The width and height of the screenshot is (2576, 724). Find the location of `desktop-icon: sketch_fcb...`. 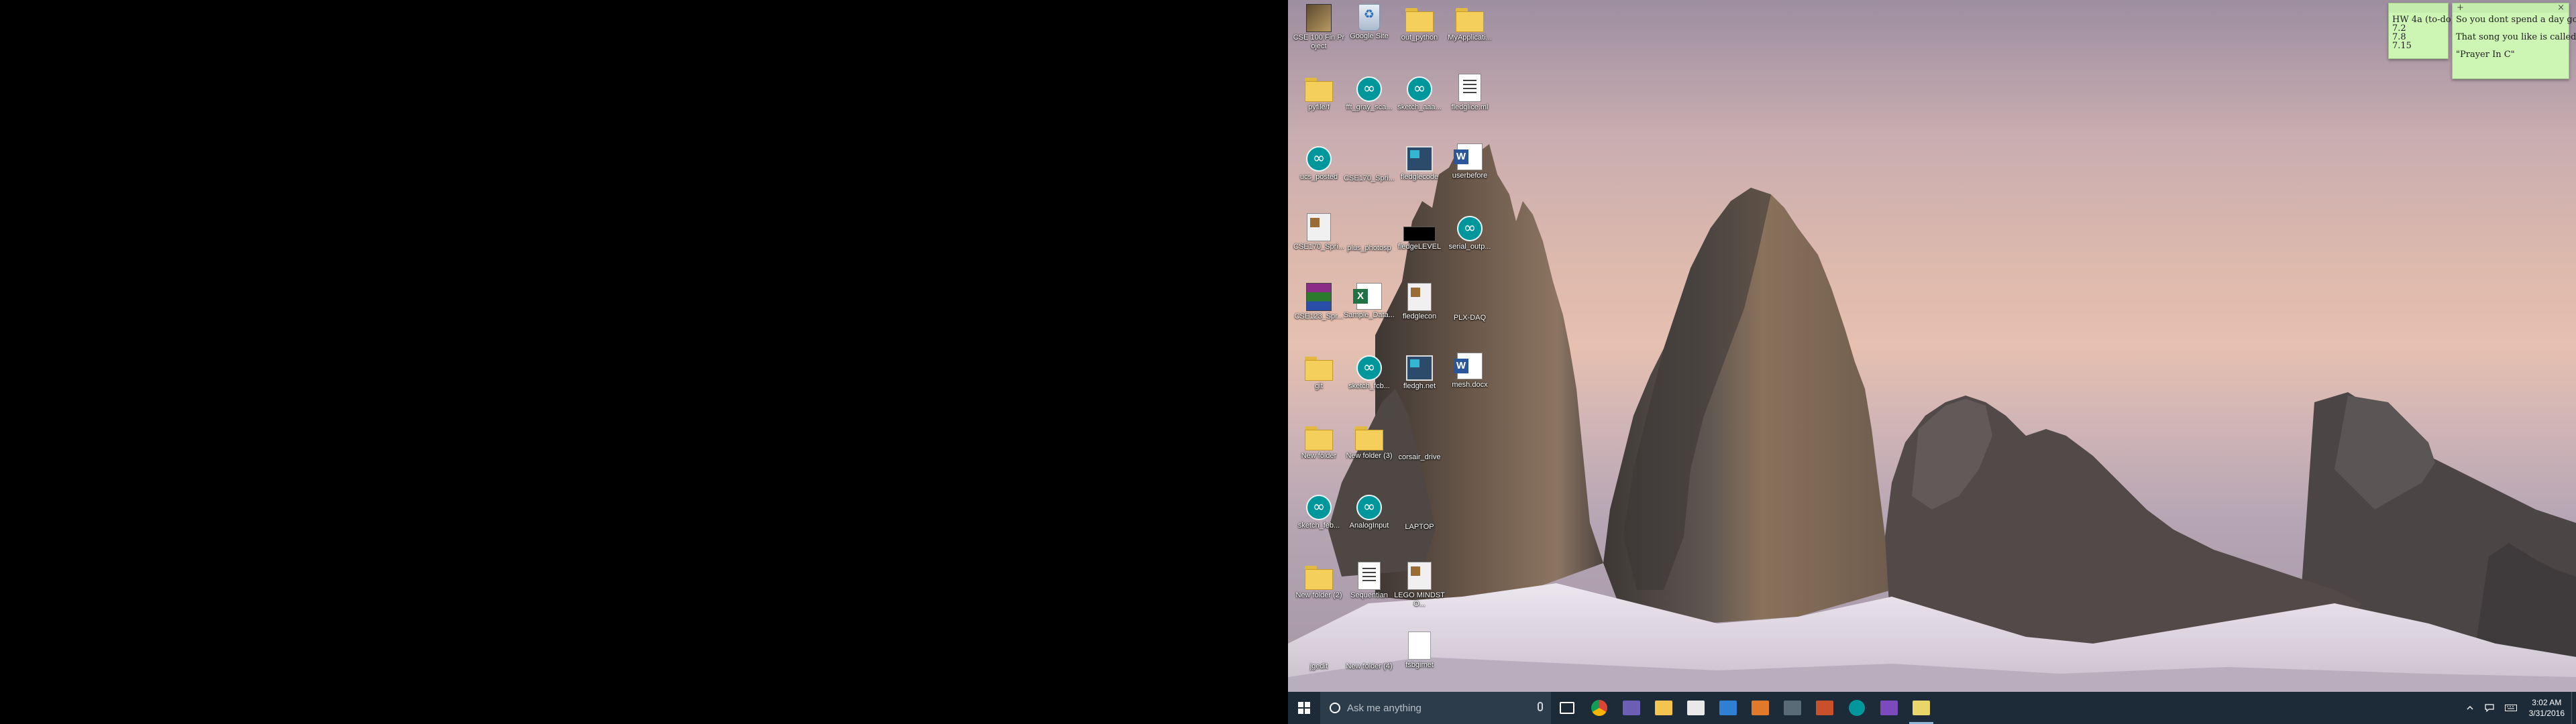

desktop-icon: sketch_fcb... is located at coordinates (1369, 382).